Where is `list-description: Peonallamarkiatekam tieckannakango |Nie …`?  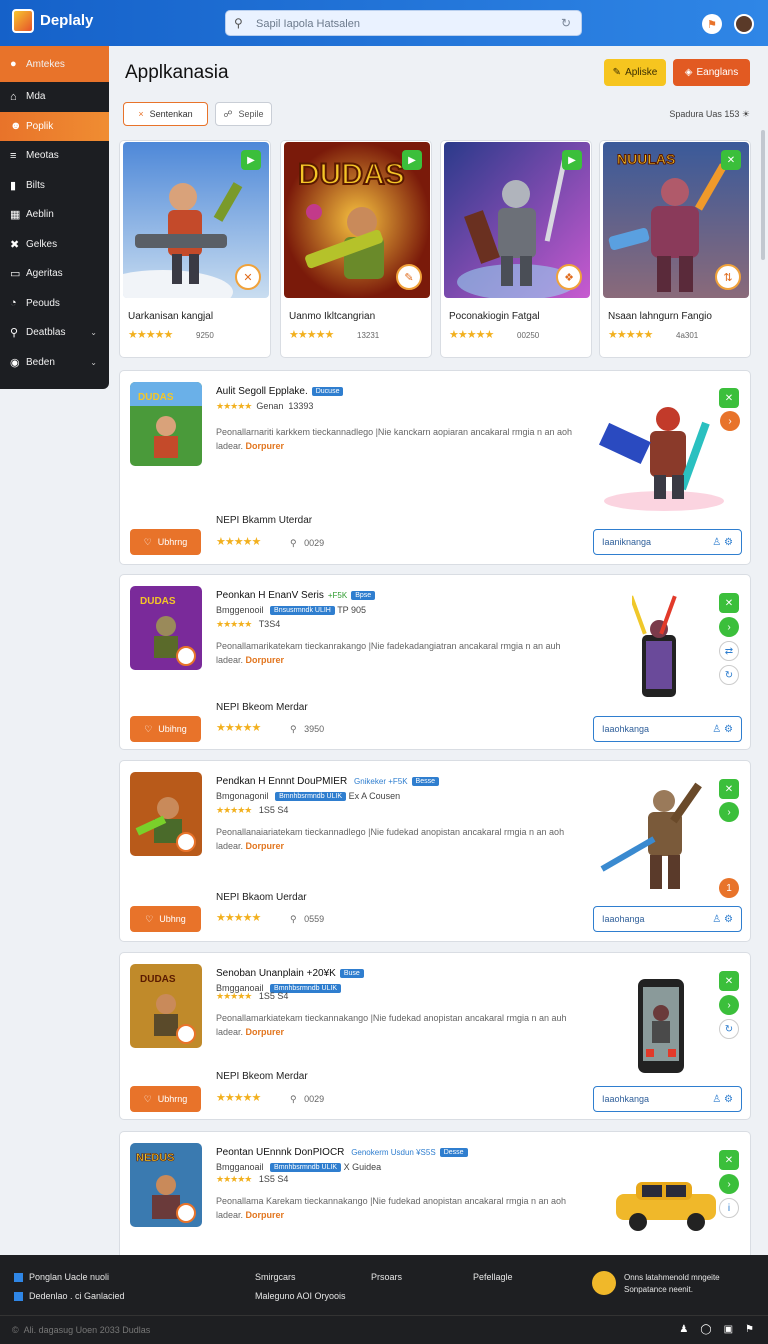 list-description: Peonallamarkiatekam tieckannakango |Nie … is located at coordinates (391, 1025).